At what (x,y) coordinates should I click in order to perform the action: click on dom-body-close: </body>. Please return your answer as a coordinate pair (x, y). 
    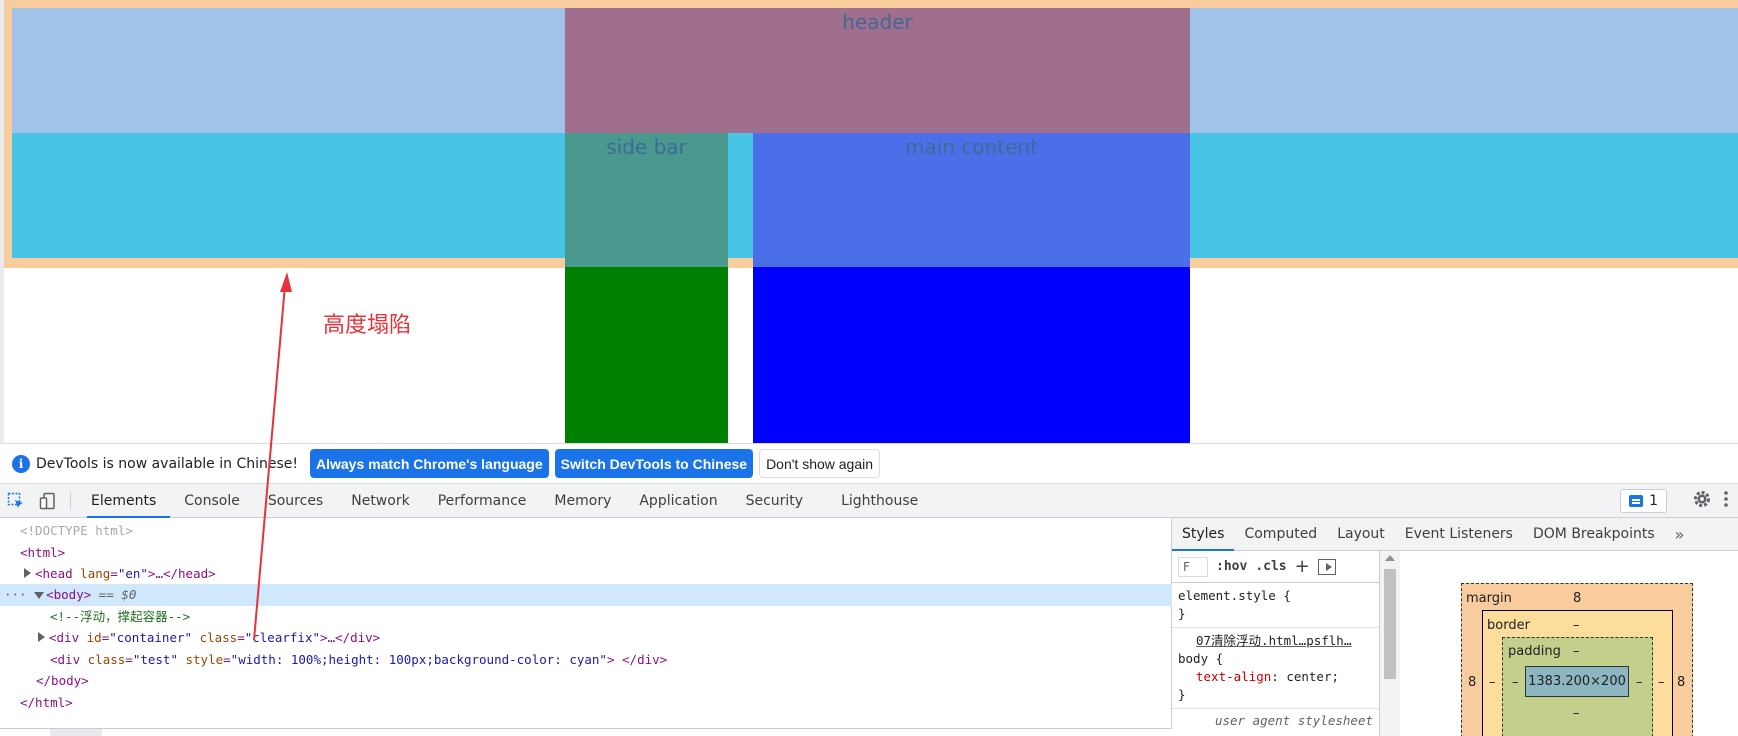
    Looking at the image, I should click on (586, 681).